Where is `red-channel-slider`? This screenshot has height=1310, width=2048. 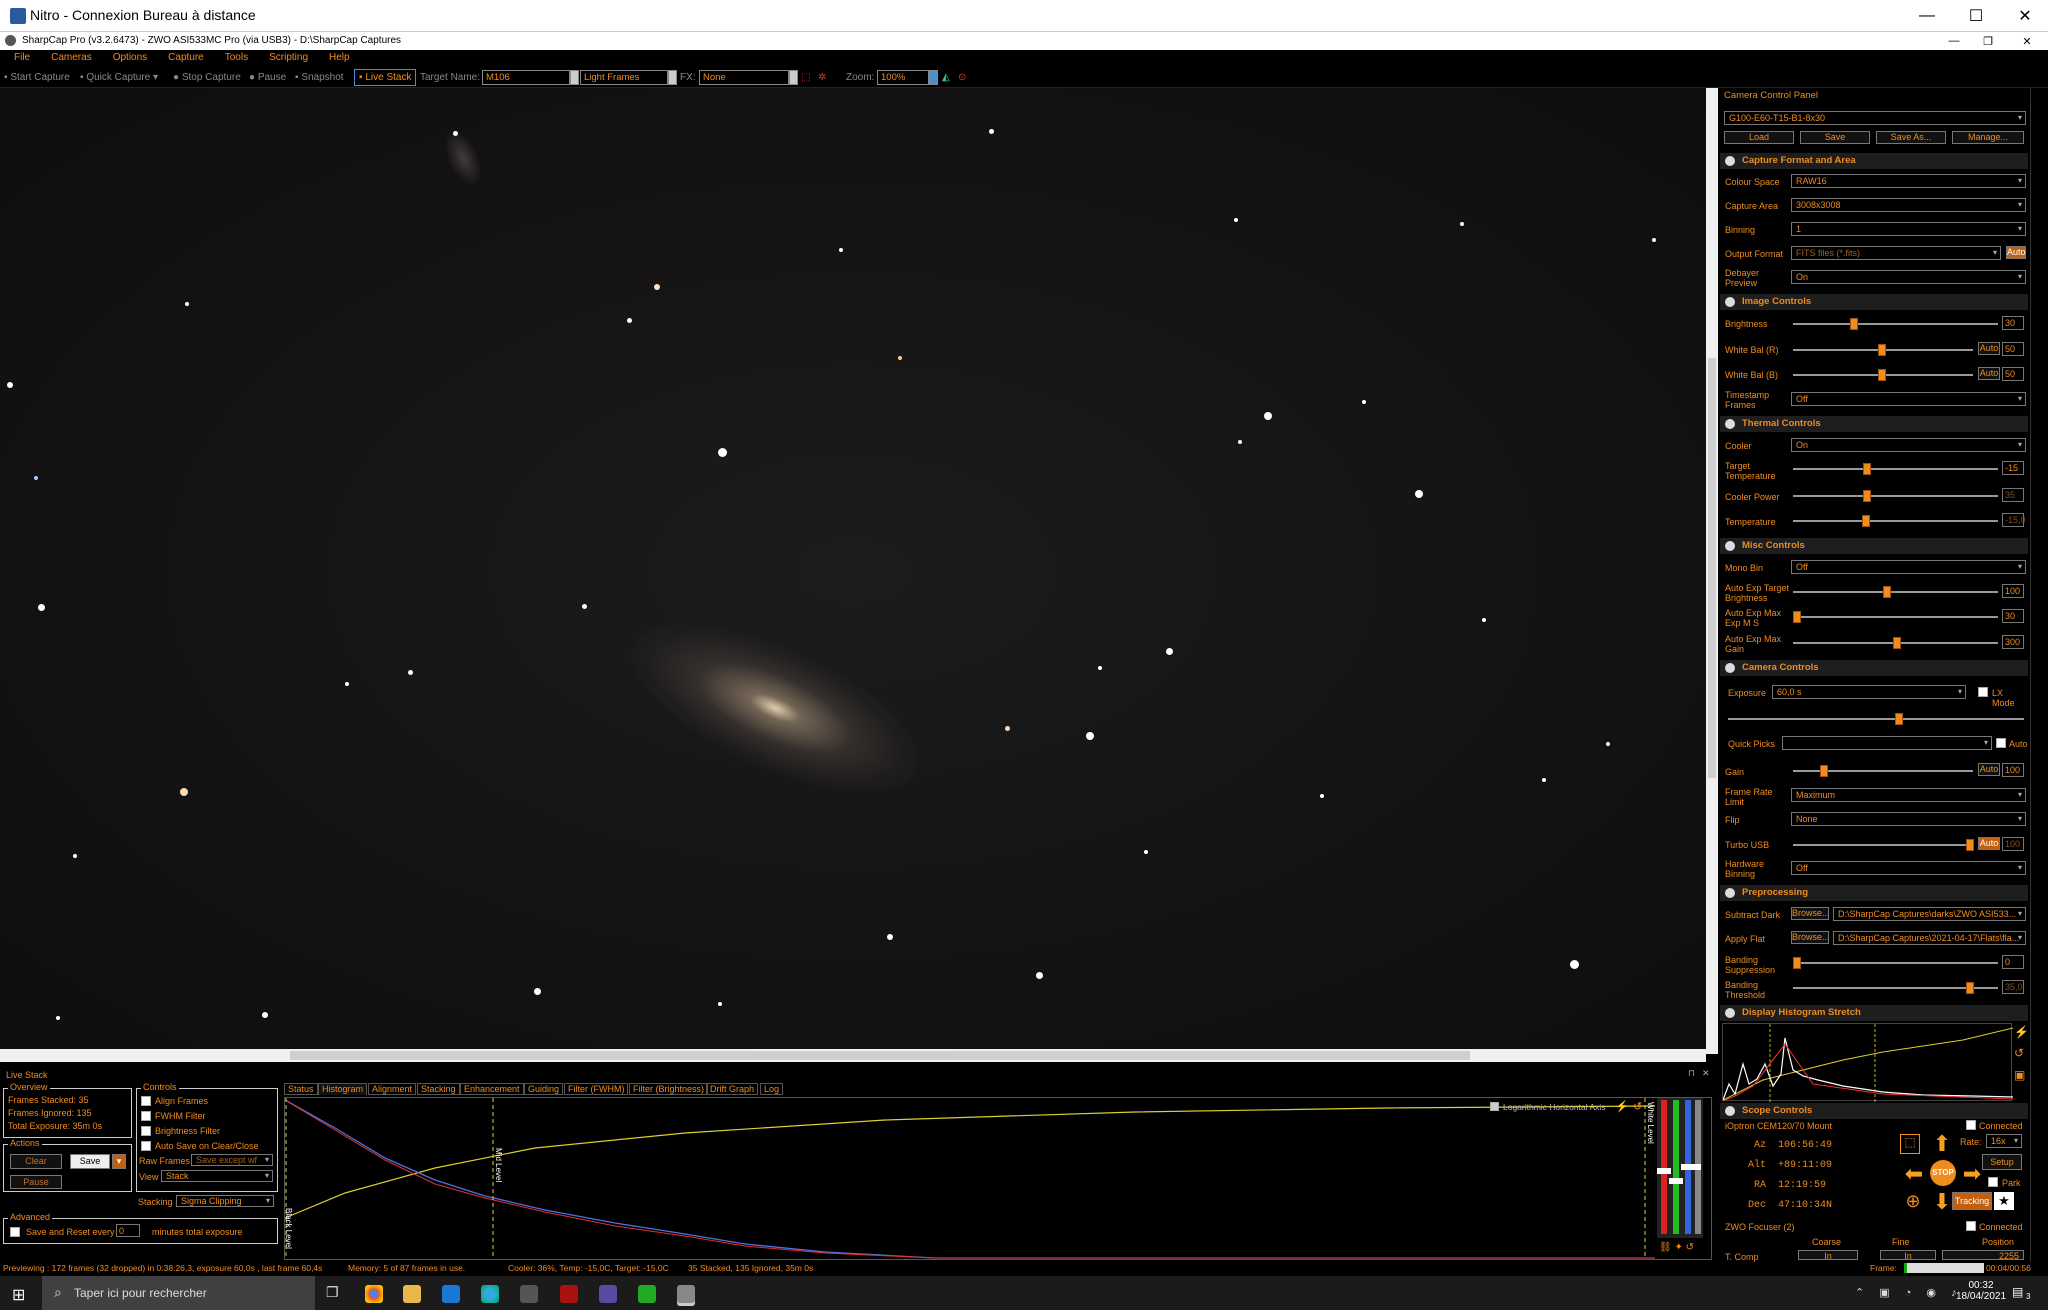 red-channel-slider is located at coordinates (1664, 1167).